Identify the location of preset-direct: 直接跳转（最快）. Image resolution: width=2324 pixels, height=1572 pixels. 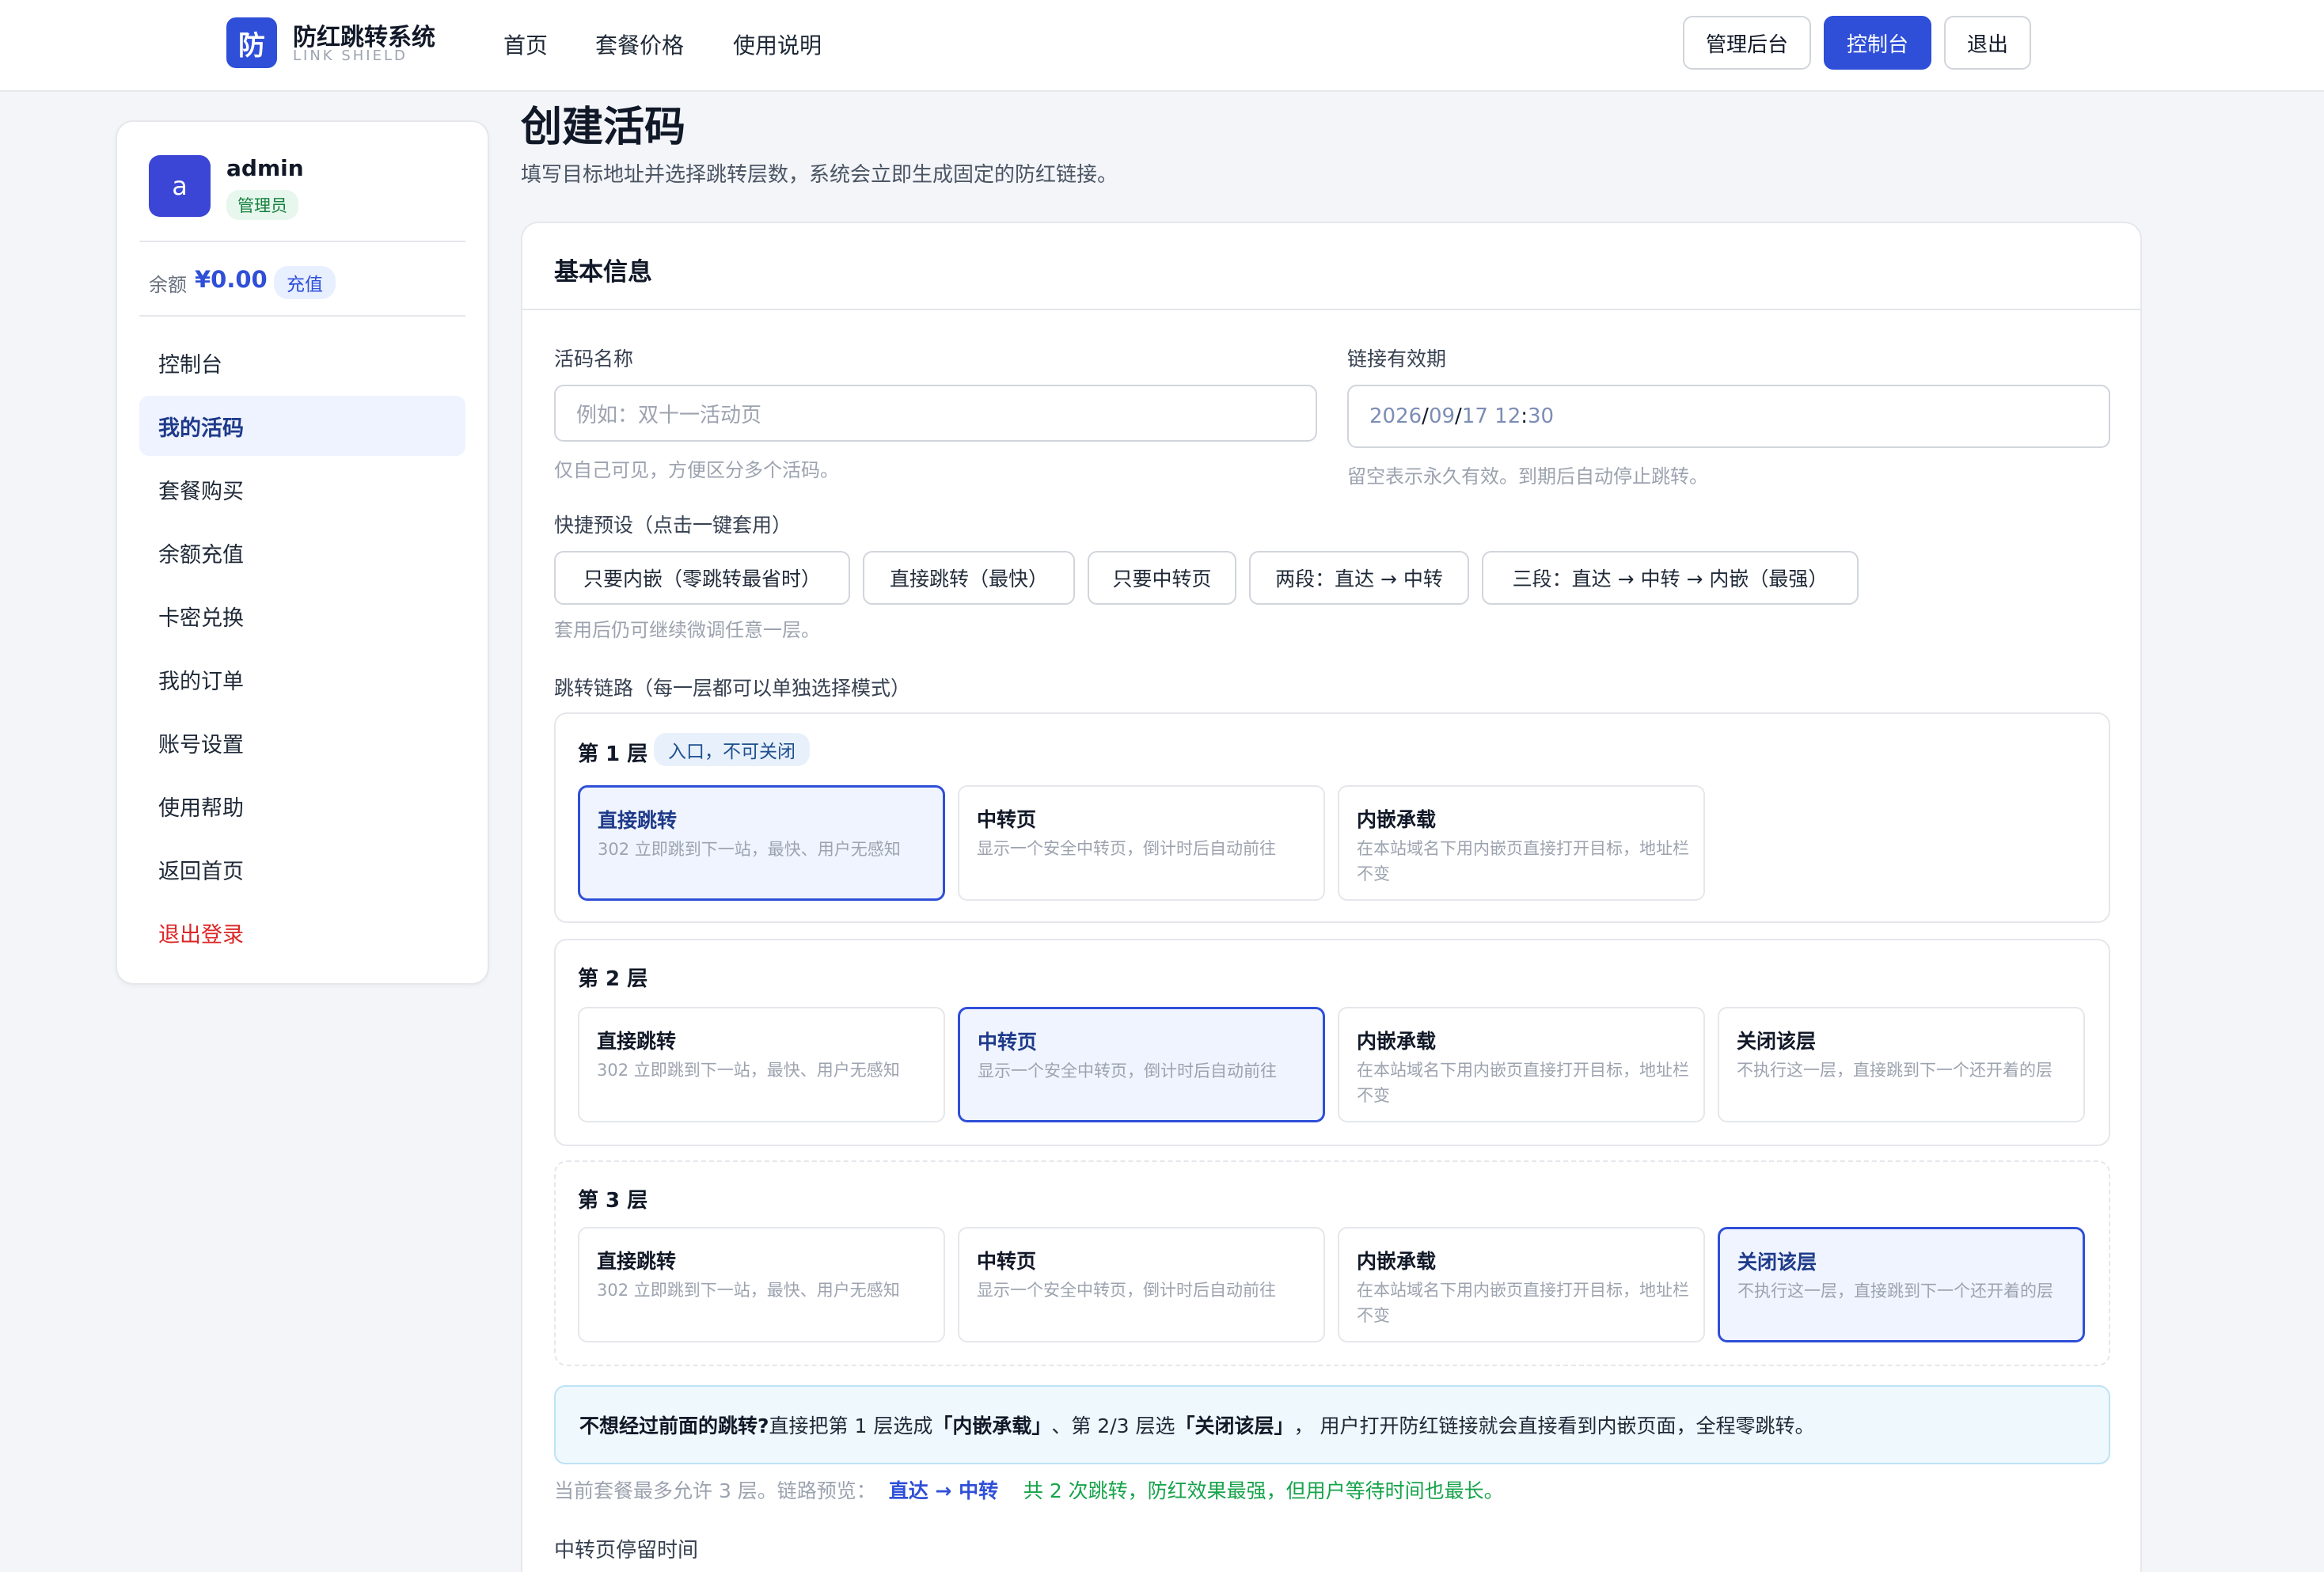
(969, 578).